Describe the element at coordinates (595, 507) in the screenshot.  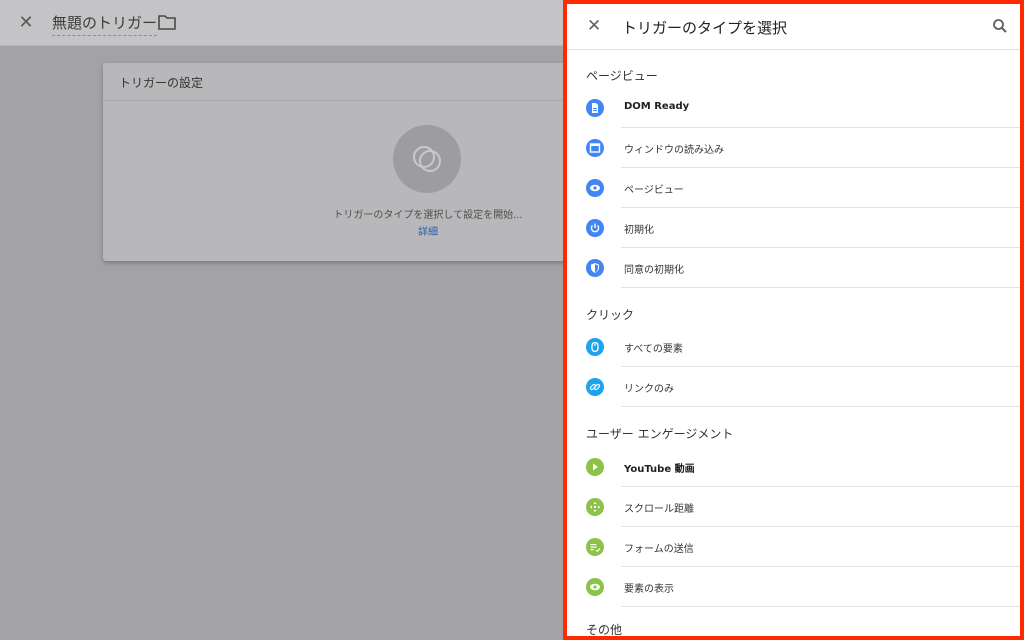
I see `move-arrows-icon` at that location.